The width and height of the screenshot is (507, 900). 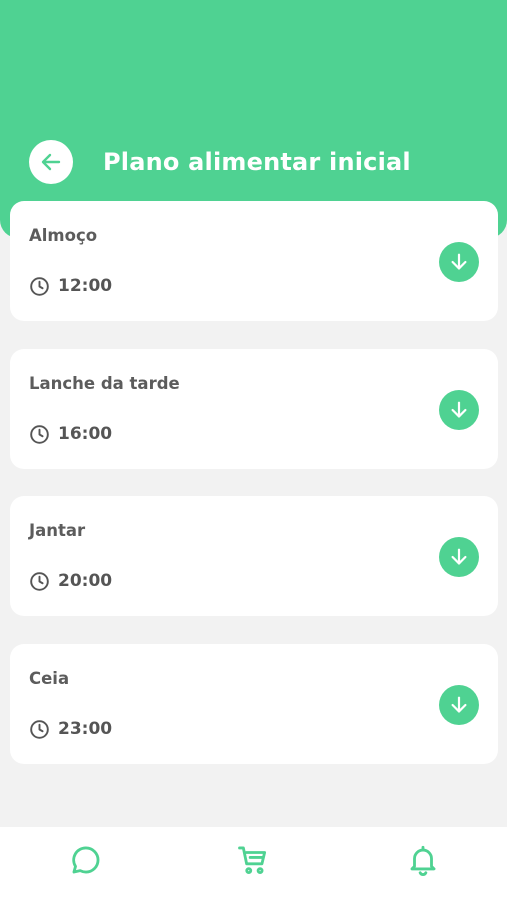 I want to click on back-button, so click(x=51, y=162).